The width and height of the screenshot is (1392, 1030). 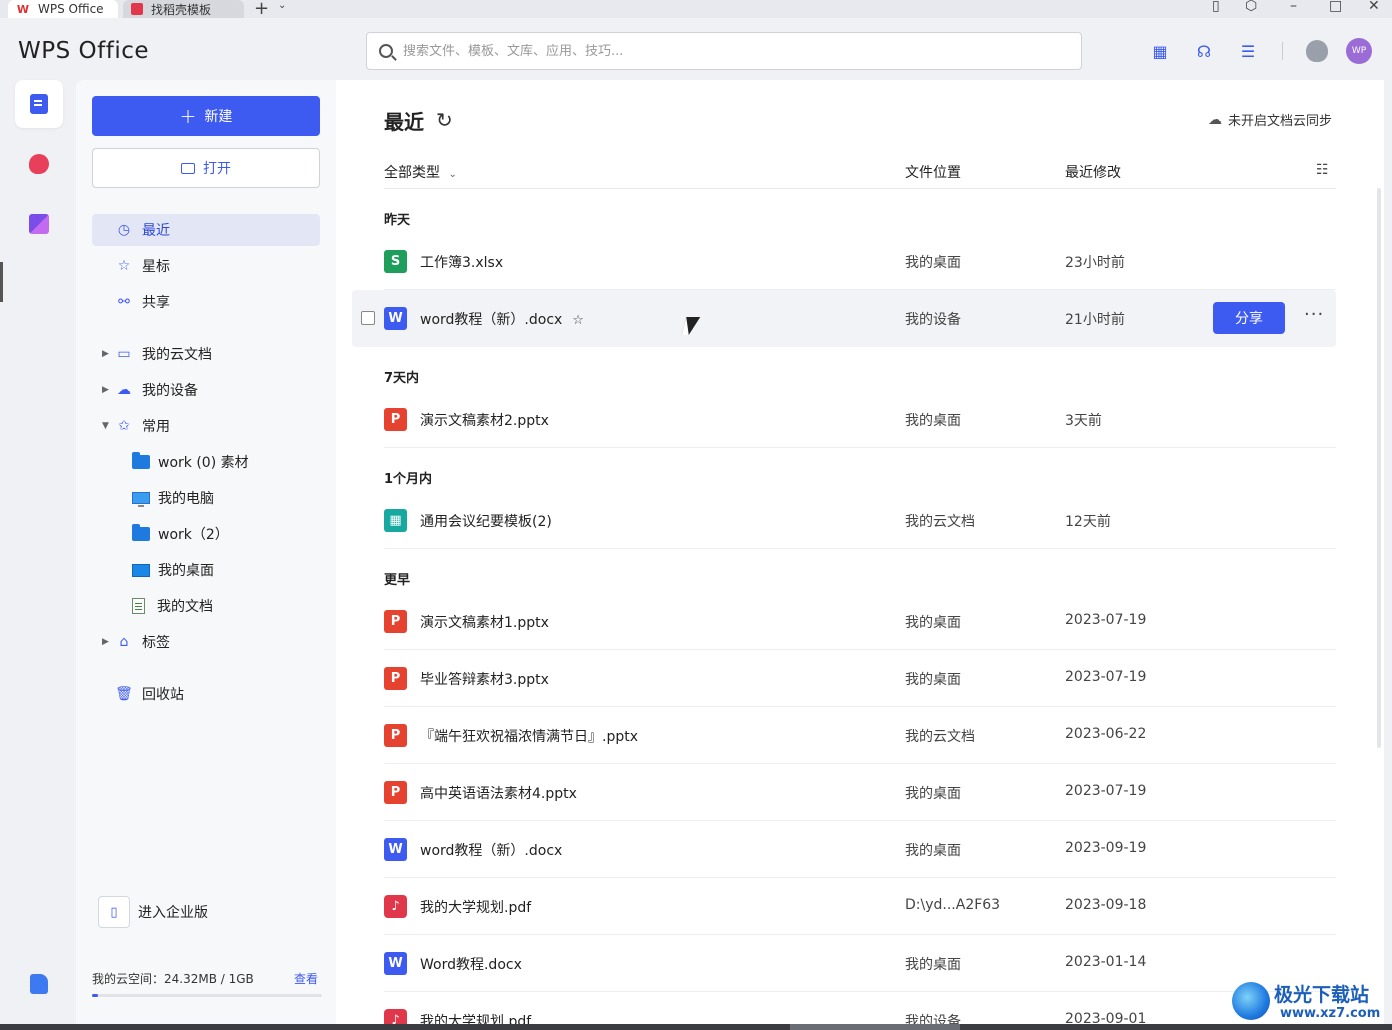 I want to click on file-modified: 23小时前, so click(x=1095, y=263).